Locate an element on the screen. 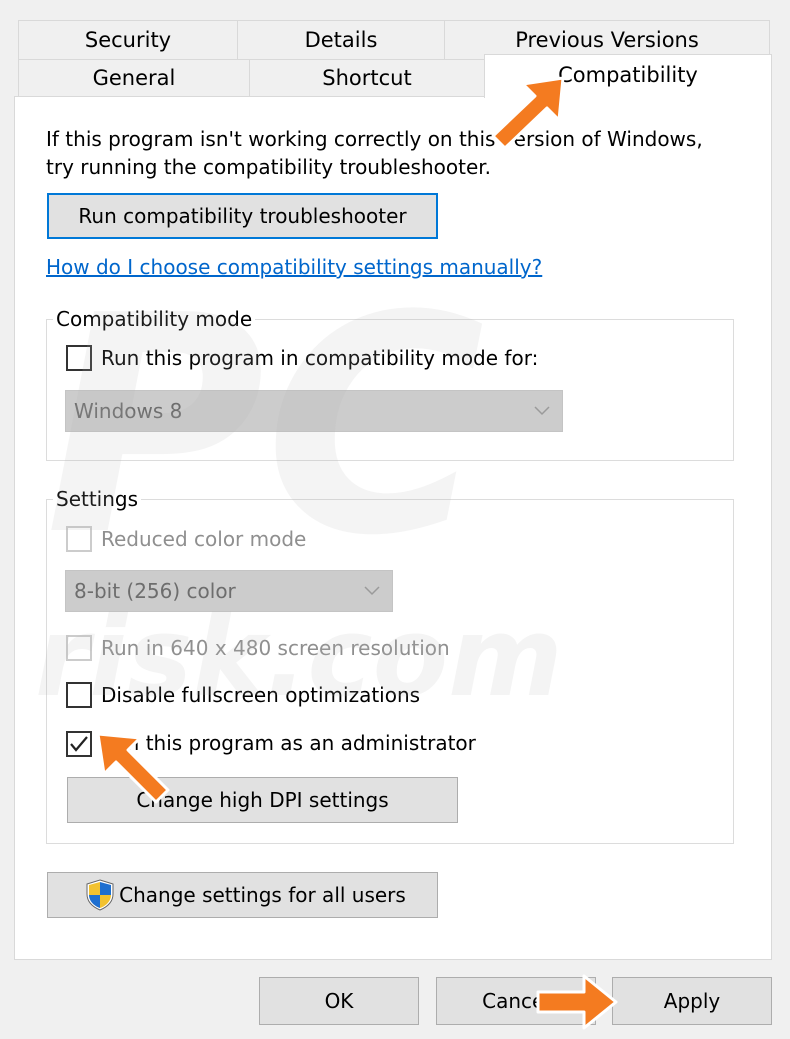  tab-security: Security is located at coordinates (128, 40).